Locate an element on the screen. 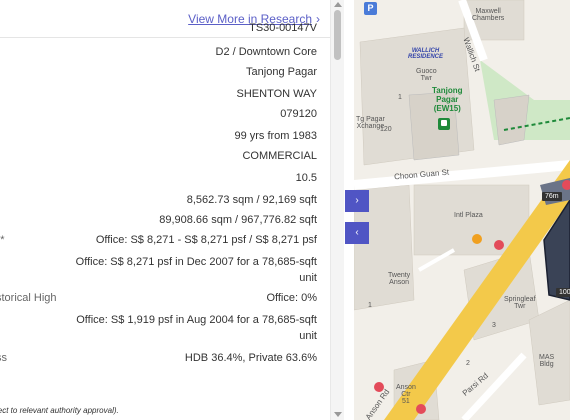 This screenshot has height=420, width=570. parking-icon: P is located at coordinates (370, 8).